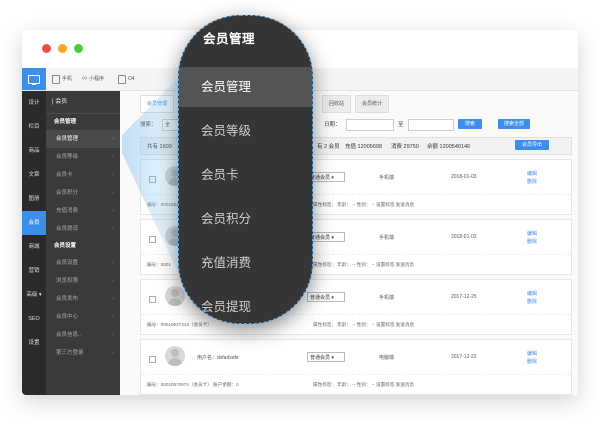 The width and height of the screenshot is (600, 432). I want to click on tab-member-stats: 会员统计, so click(372, 104).